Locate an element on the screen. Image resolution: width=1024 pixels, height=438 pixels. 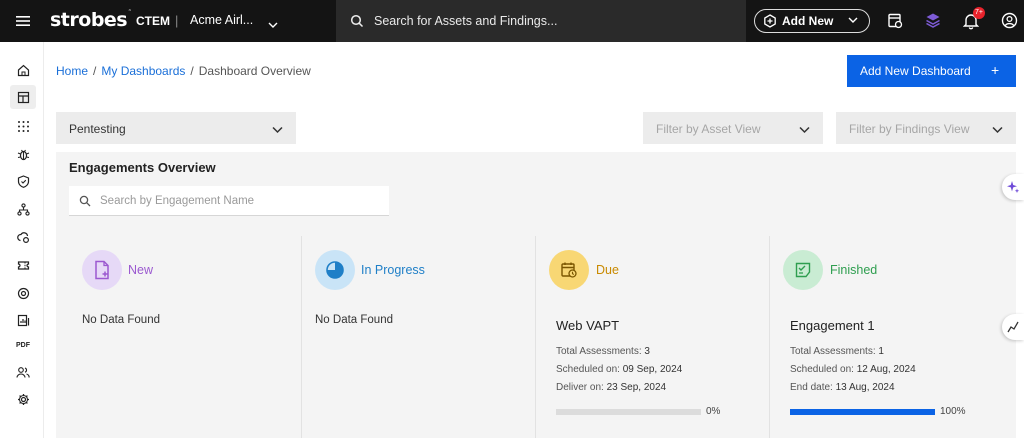
sidebar-item-users is located at coordinates (23, 372).